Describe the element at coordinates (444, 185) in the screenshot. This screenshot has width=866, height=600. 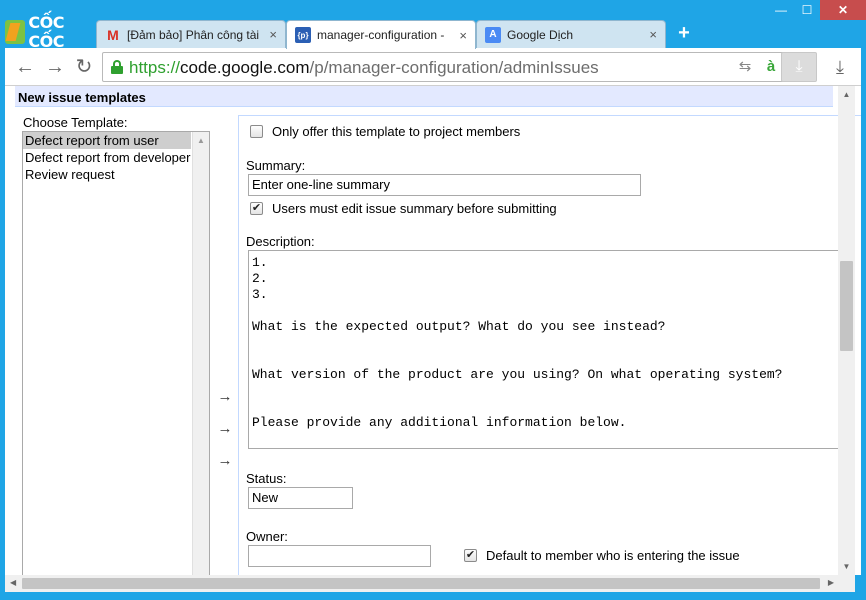
I see `summary-input: Enter one-line summary` at that location.